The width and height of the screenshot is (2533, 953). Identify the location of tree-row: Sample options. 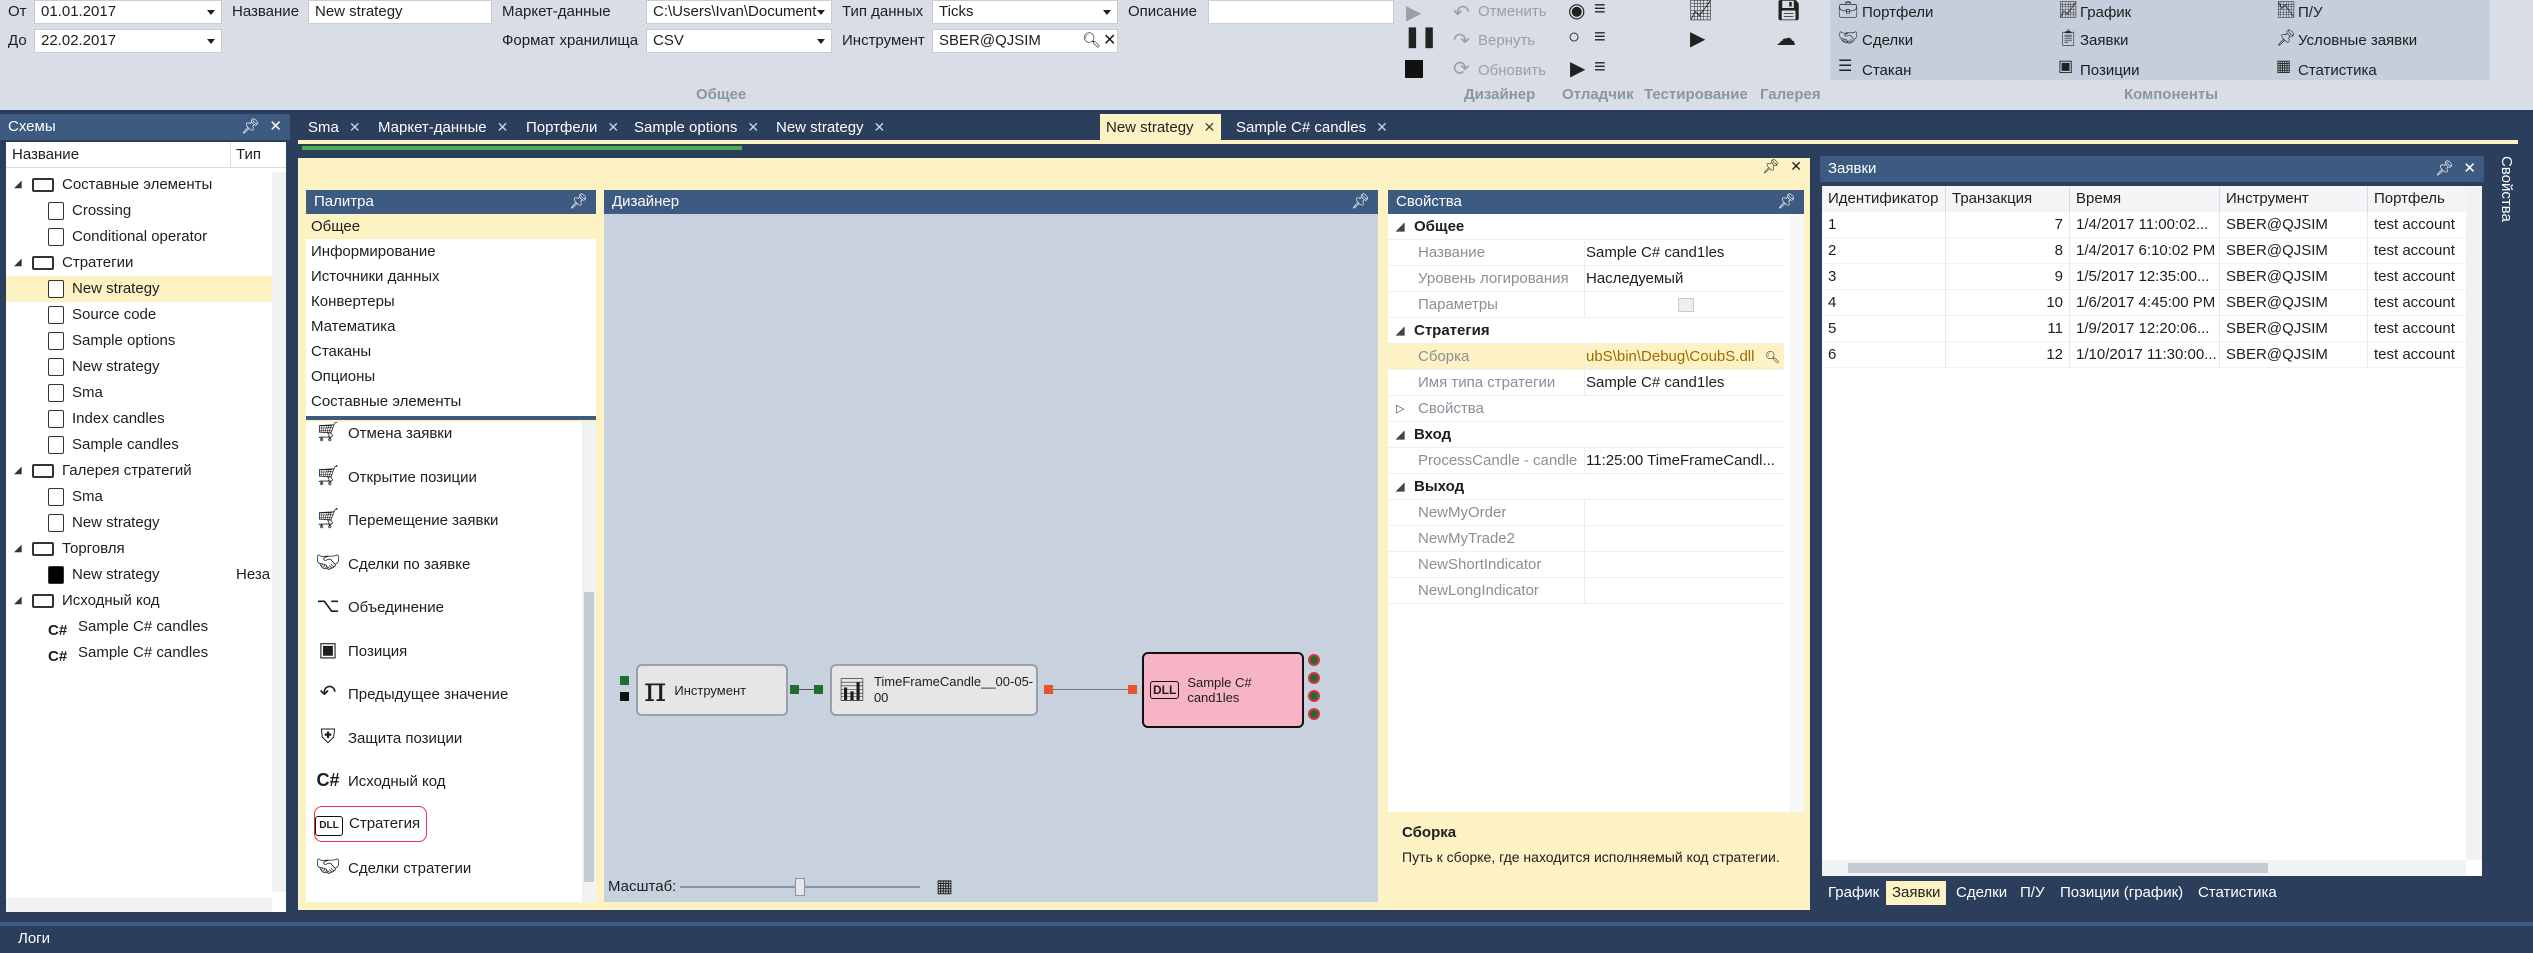
(139, 341).